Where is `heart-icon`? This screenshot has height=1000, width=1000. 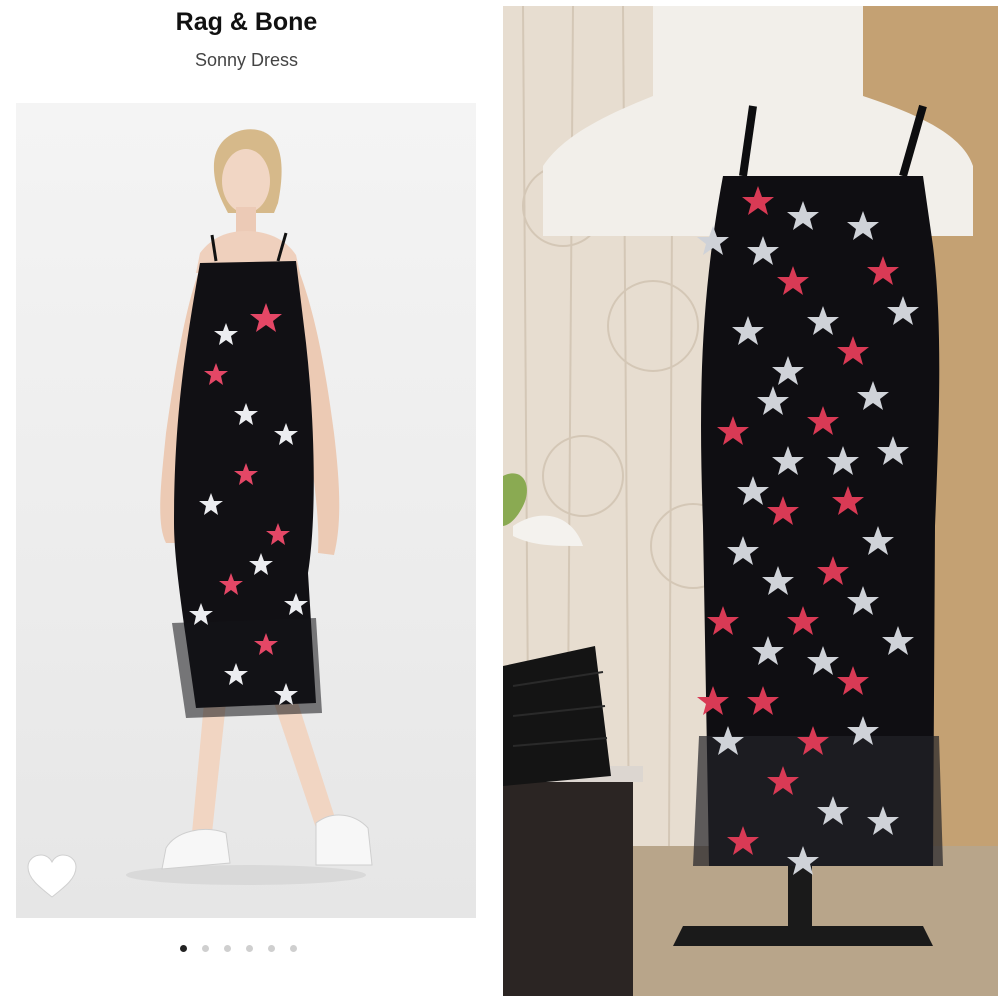 heart-icon is located at coordinates (52, 876).